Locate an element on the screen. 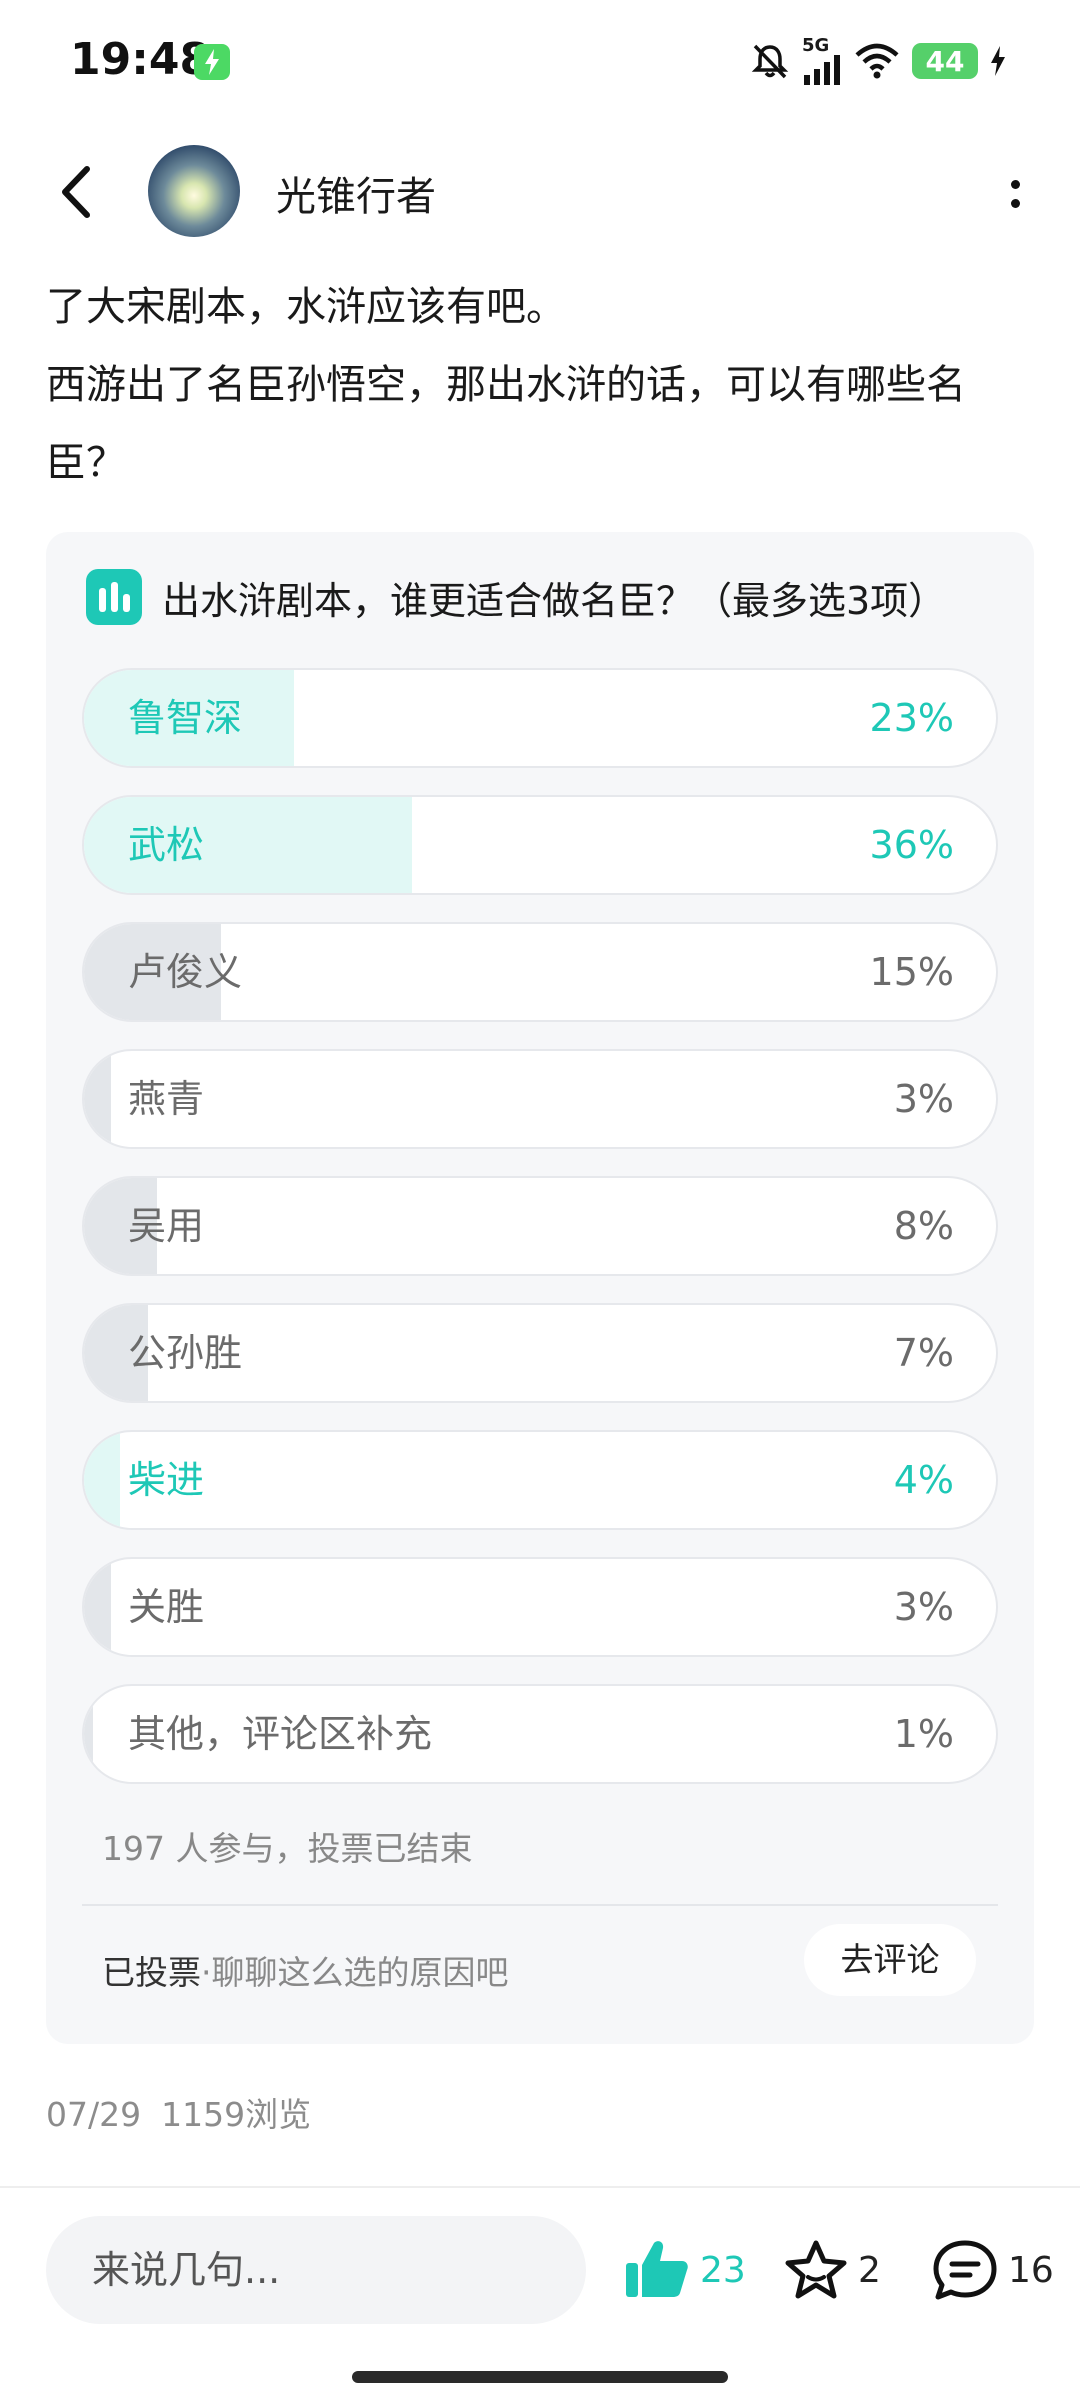 The height and width of the screenshot is (2401, 1080). username: 光锥行者 is located at coordinates (356, 193).